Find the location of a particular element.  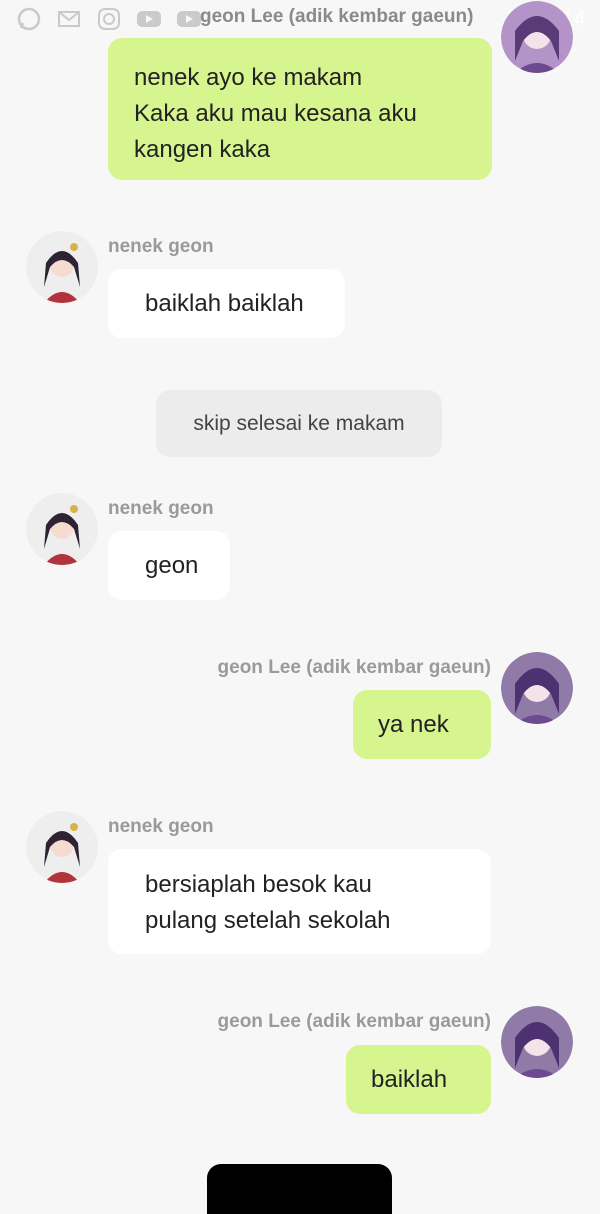

instagram-icon is located at coordinates (109, 19).